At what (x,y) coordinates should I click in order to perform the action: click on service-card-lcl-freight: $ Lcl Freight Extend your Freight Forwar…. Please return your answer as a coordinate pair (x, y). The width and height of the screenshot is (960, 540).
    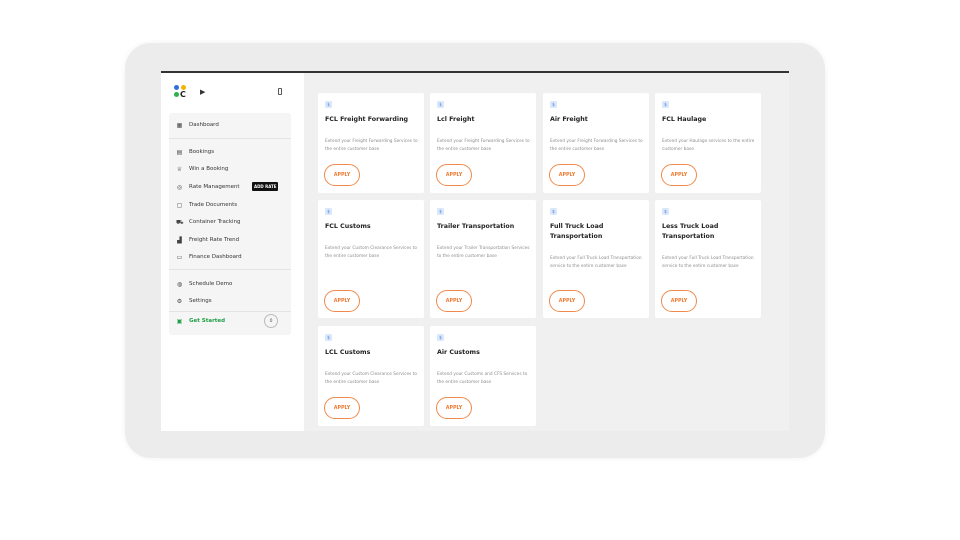
    Looking at the image, I should click on (483, 143).